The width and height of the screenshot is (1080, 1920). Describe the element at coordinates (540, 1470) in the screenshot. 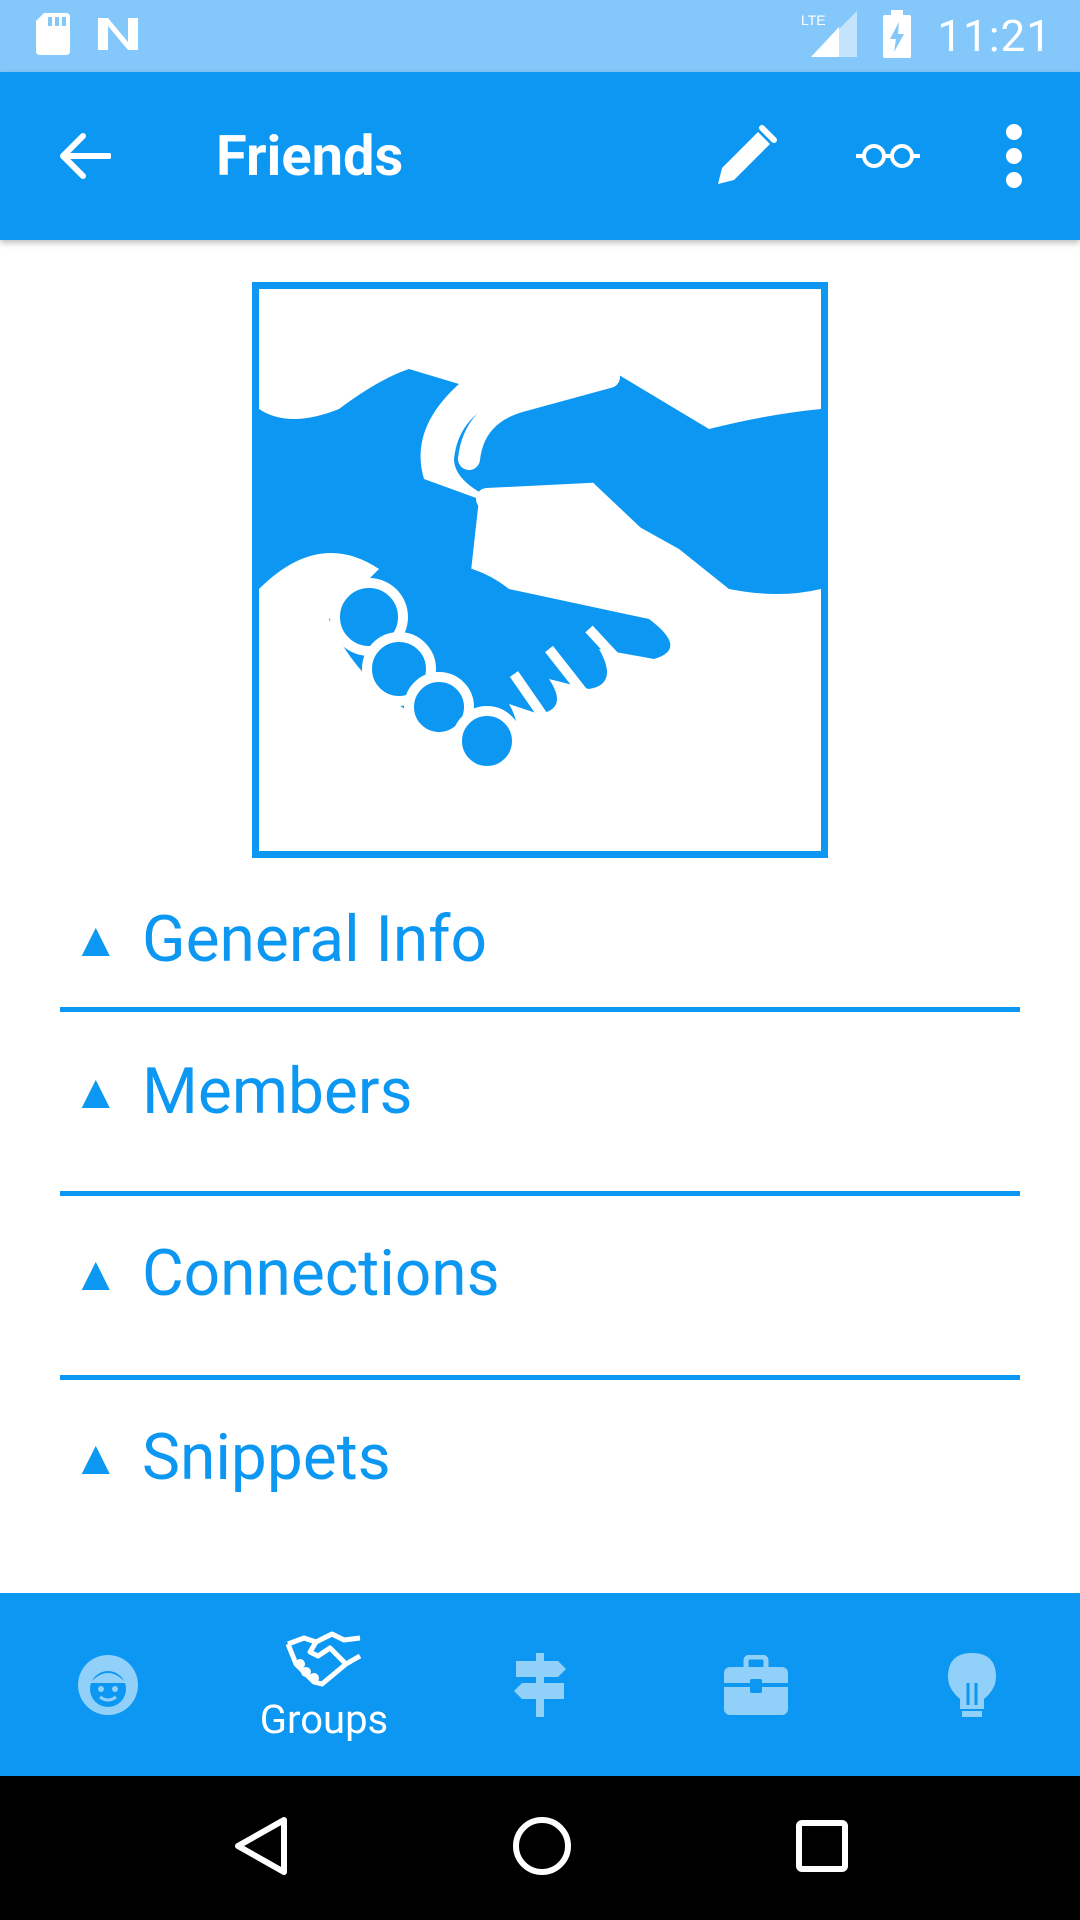

I see `section-snippets: ▲ Snippets` at that location.